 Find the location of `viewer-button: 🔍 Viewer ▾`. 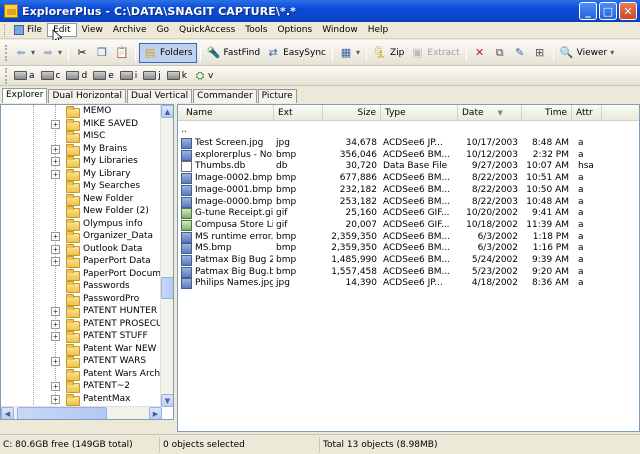

viewer-button: 🔍 Viewer ▾ is located at coordinates (587, 53).